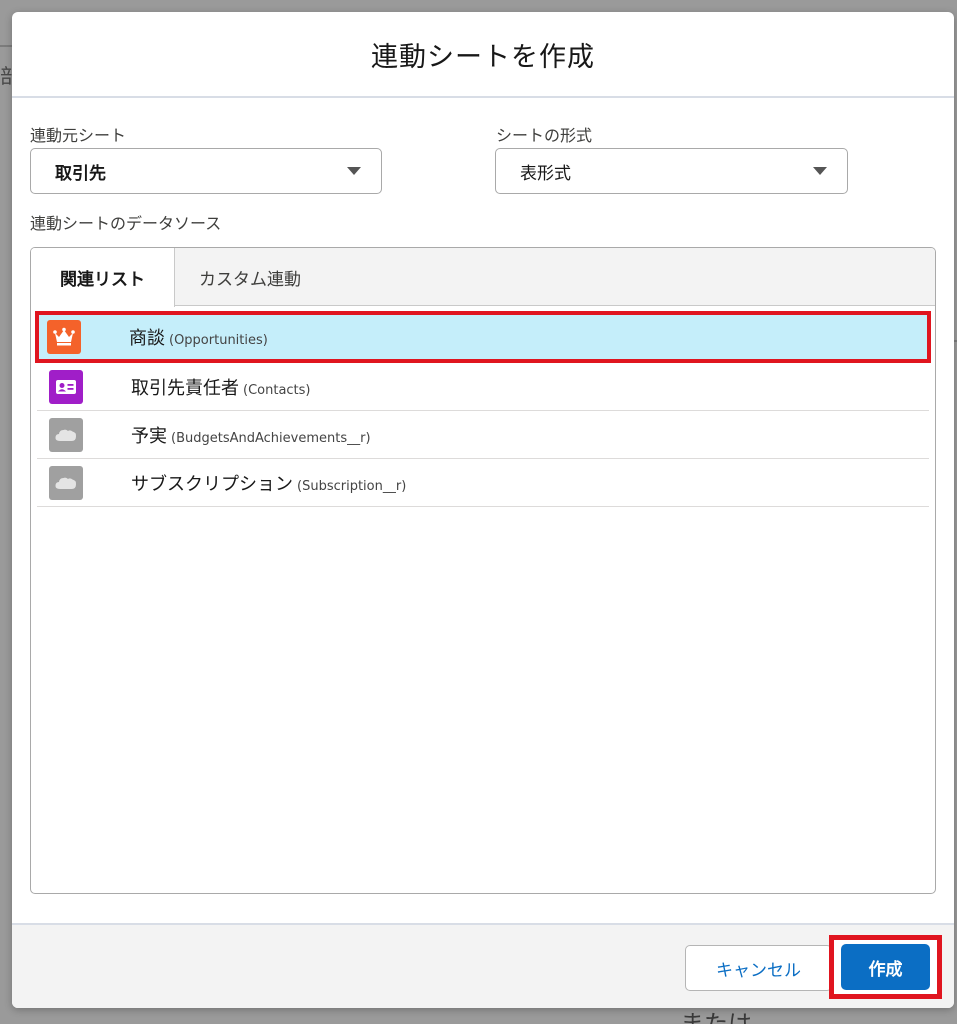  I want to click on dialog-header: 連動シートを作成, so click(483, 55).